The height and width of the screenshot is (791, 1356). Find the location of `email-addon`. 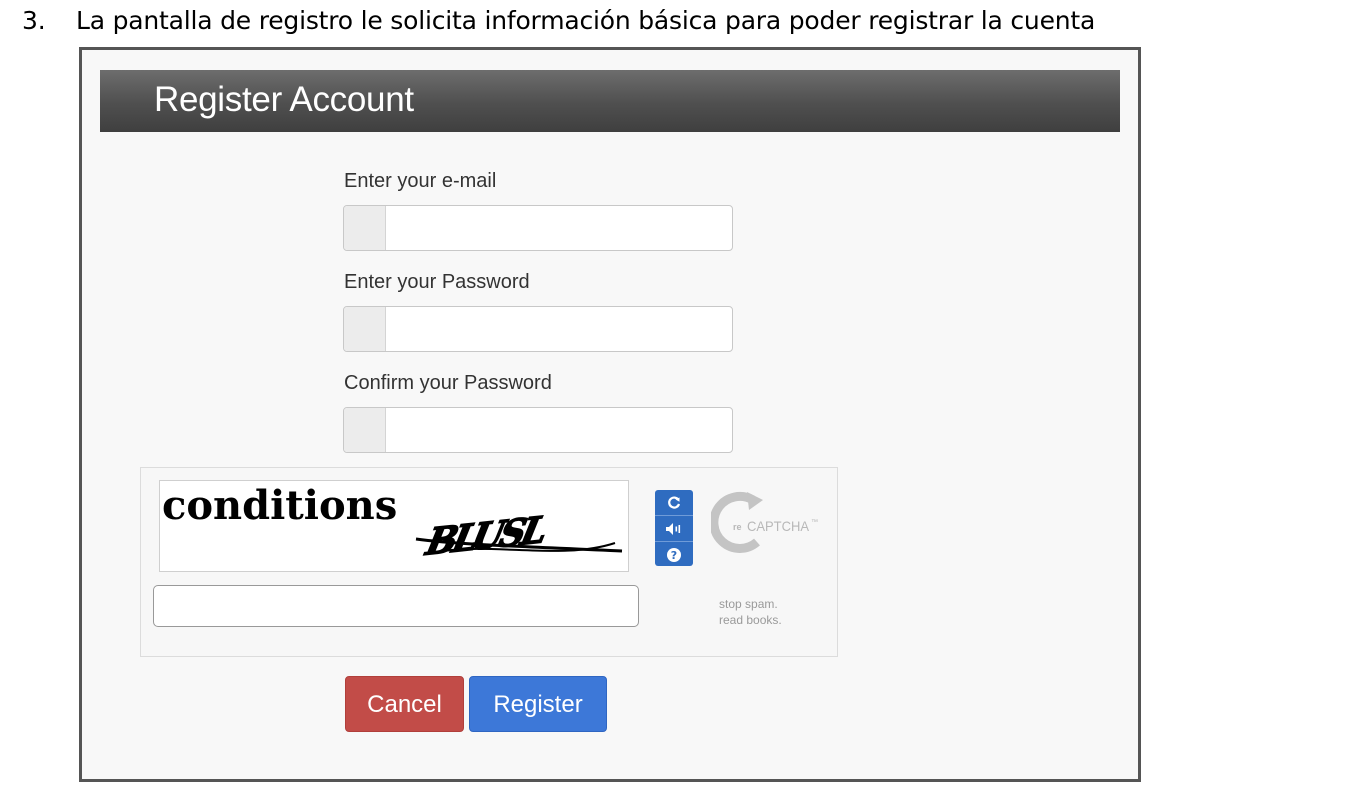

email-addon is located at coordinates (365, 228).